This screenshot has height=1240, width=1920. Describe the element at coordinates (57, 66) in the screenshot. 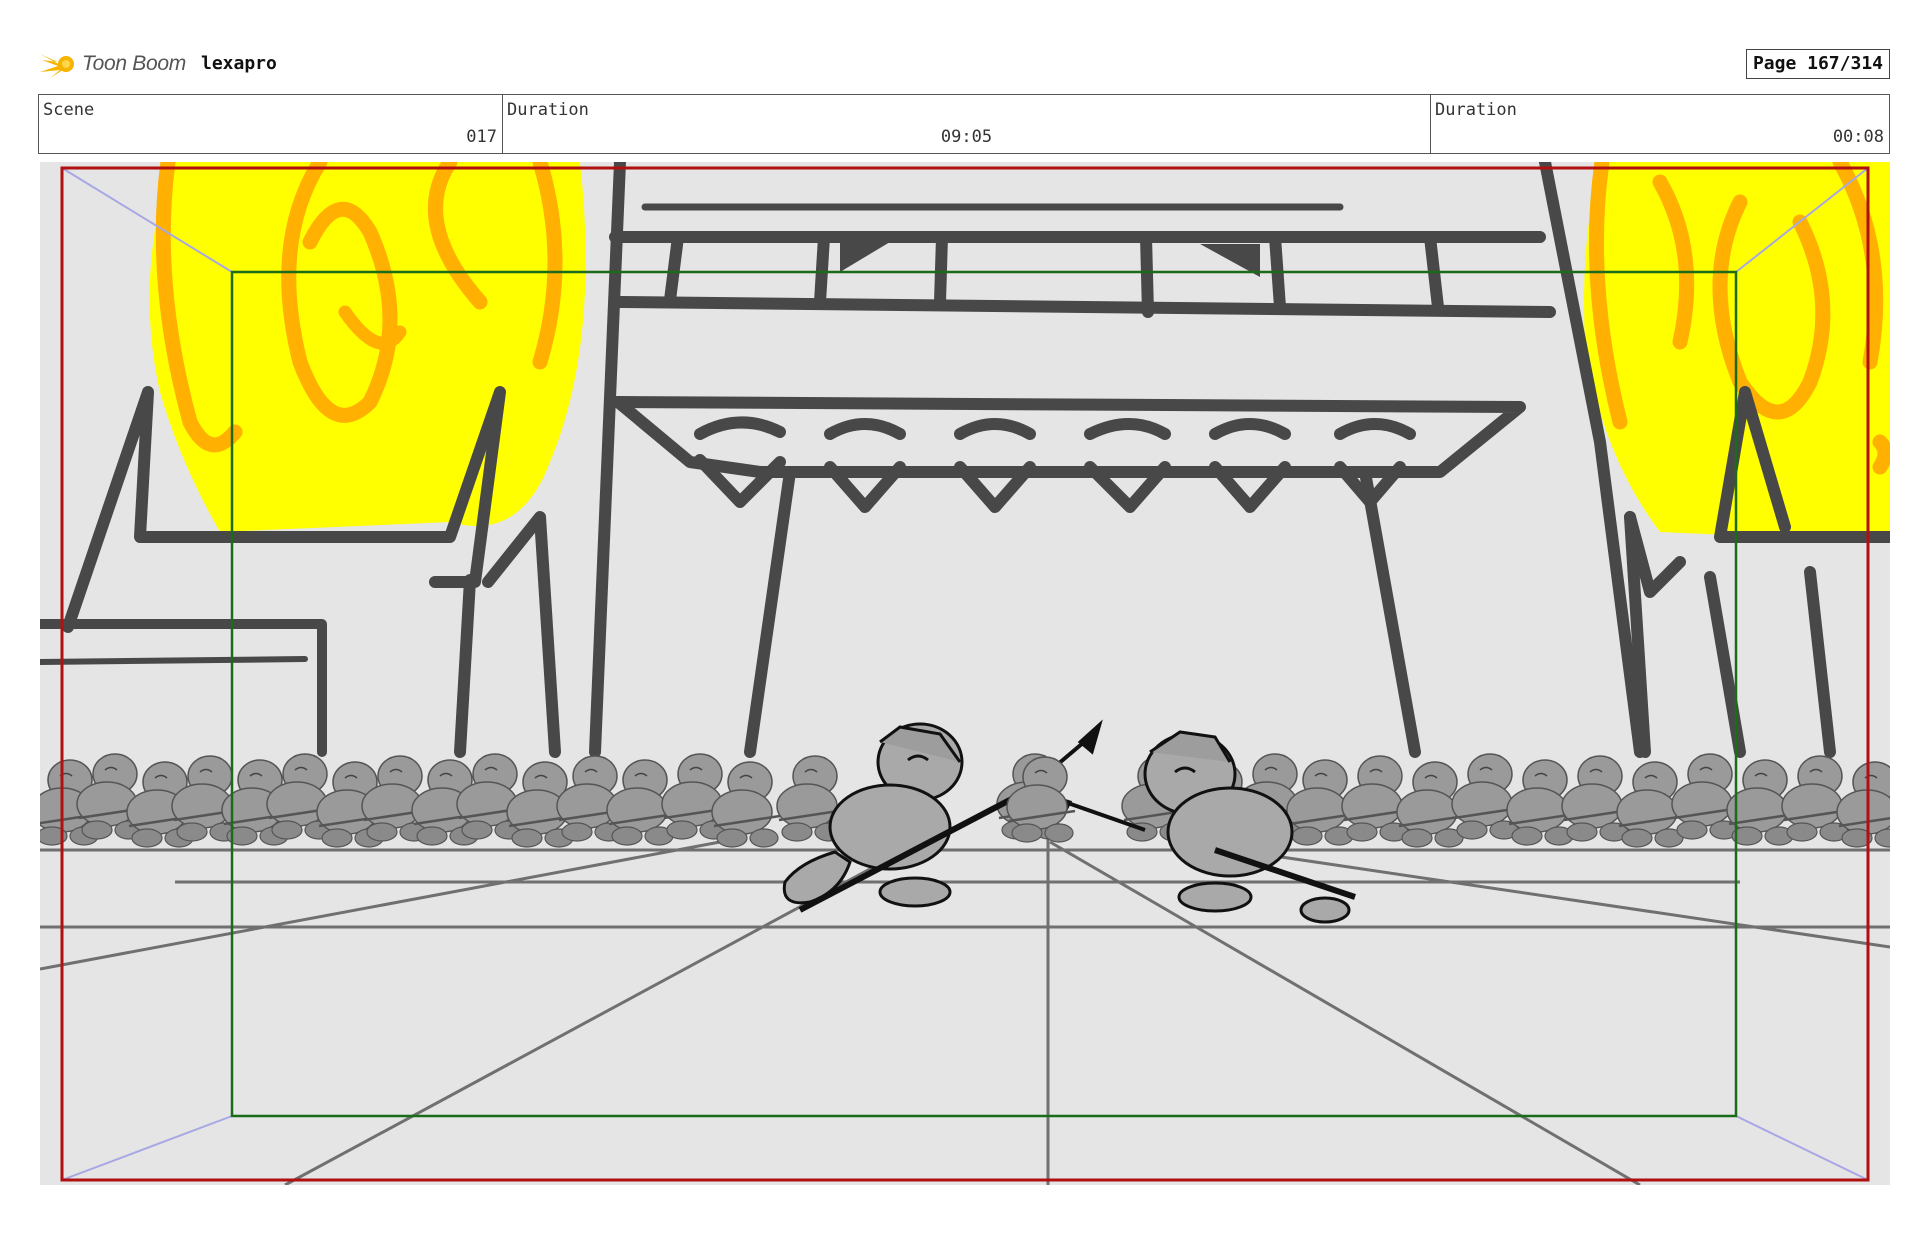

I see `toon-boom-comet-icon` at that location.